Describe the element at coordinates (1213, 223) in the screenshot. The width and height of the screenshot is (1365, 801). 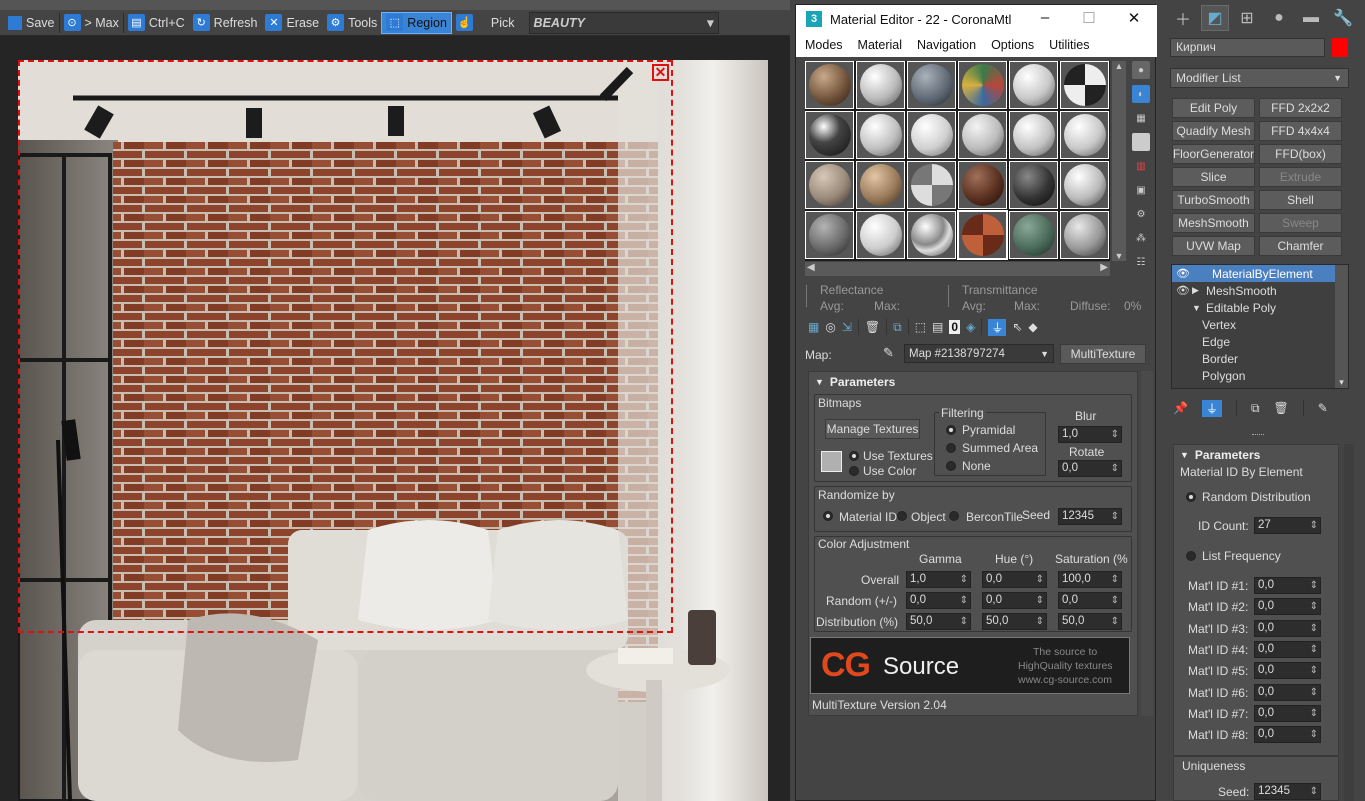
I see `modifier-button: MeshSmooth` at that location.